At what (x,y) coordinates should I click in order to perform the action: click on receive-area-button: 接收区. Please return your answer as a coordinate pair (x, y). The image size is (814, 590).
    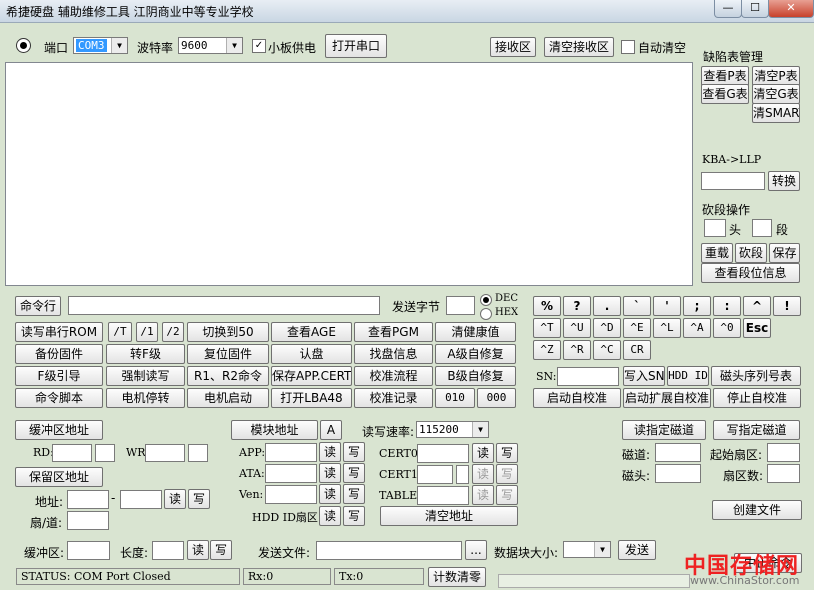
    Looking at the image, I should click on (513, 47).